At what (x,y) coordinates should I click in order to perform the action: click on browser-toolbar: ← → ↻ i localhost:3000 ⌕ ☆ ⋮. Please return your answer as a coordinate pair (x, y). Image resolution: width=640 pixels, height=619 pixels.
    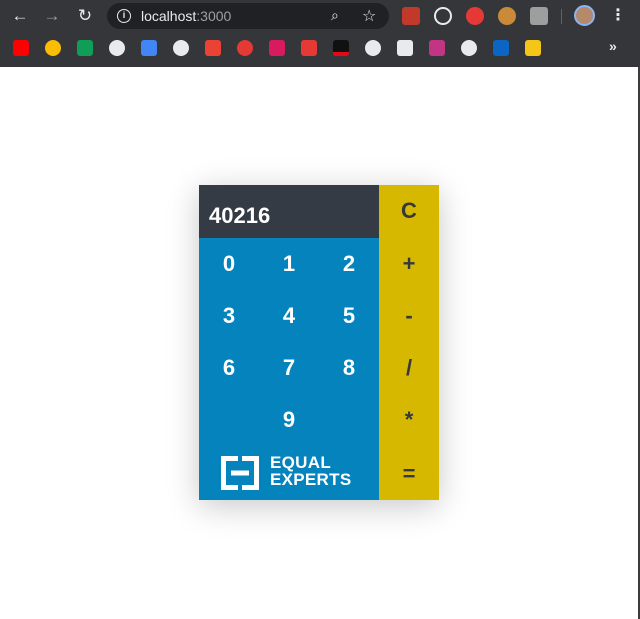
    Looking at the image, I should click on (320, 16).